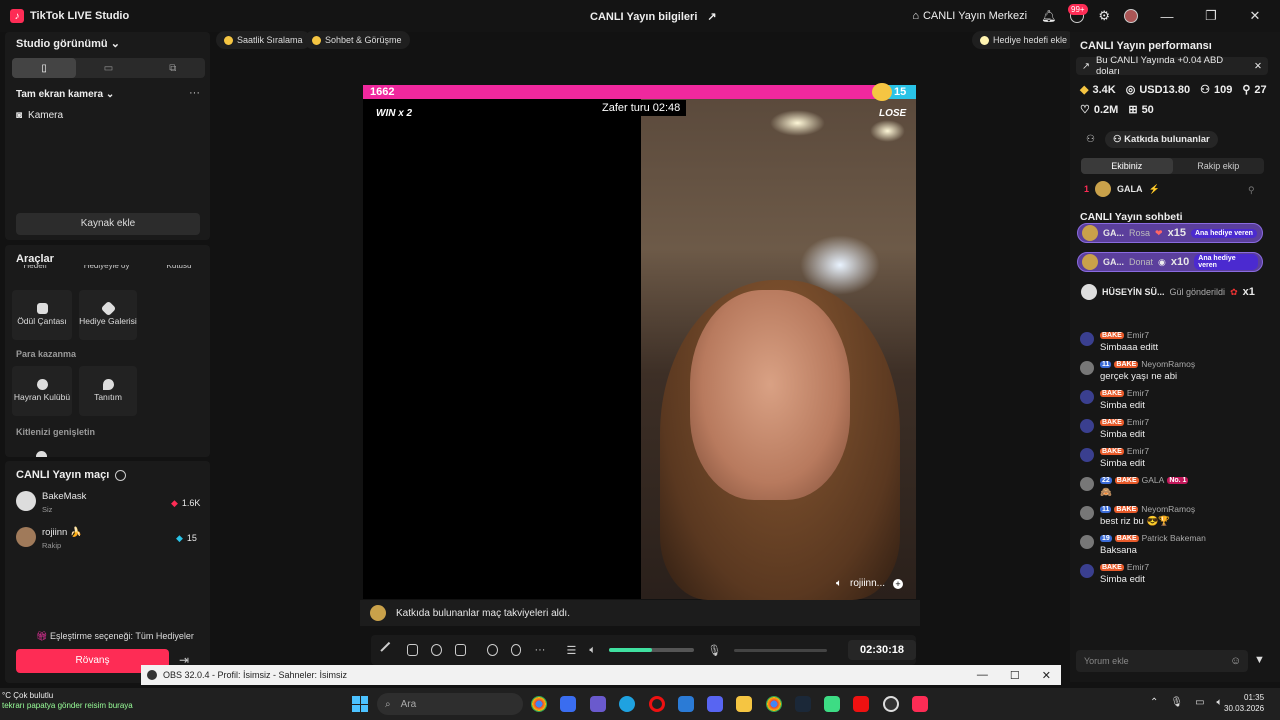 Image resolution: width=1280 pixels, height=720 pixels. I want to click on android-icon, so click(832, 704).